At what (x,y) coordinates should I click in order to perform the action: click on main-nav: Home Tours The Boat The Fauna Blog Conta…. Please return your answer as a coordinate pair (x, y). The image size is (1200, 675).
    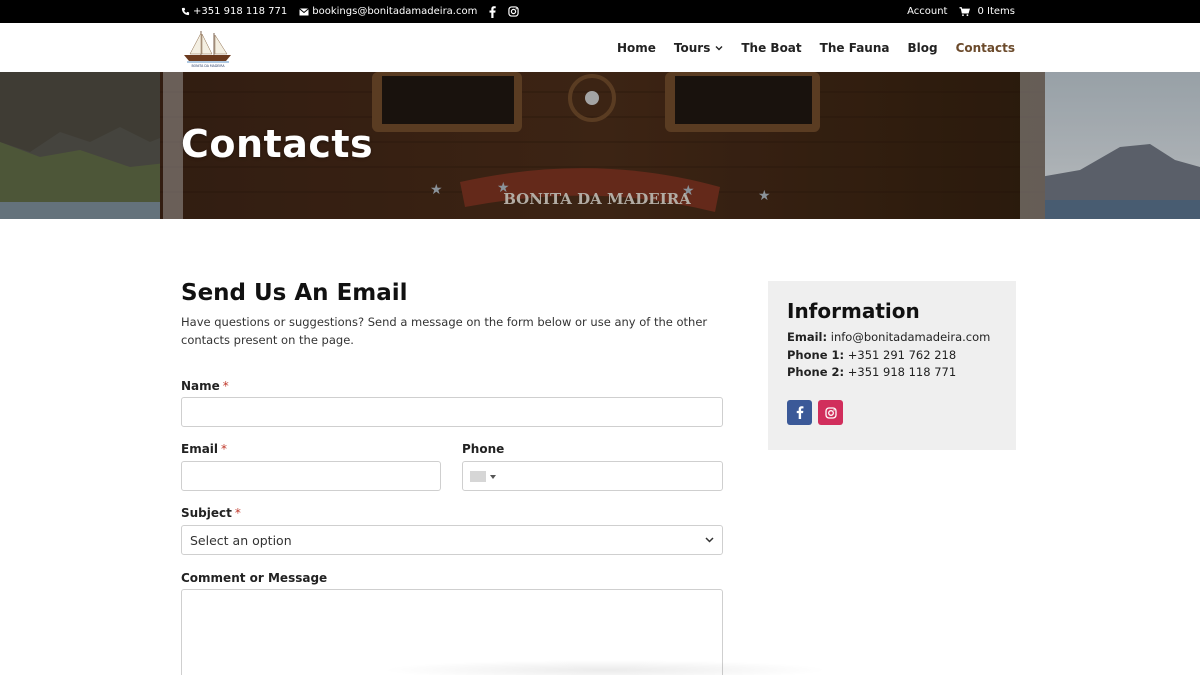
    Looking at the image, I should click on (816, 47).